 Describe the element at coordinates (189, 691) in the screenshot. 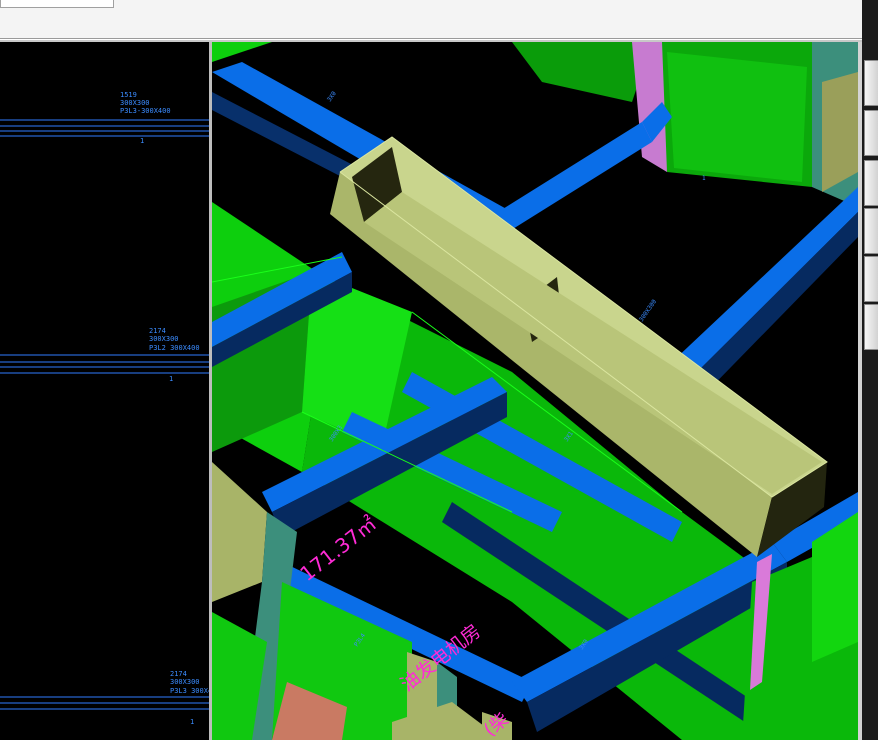

I see `beam-code: P3L3 300X400` at that location.